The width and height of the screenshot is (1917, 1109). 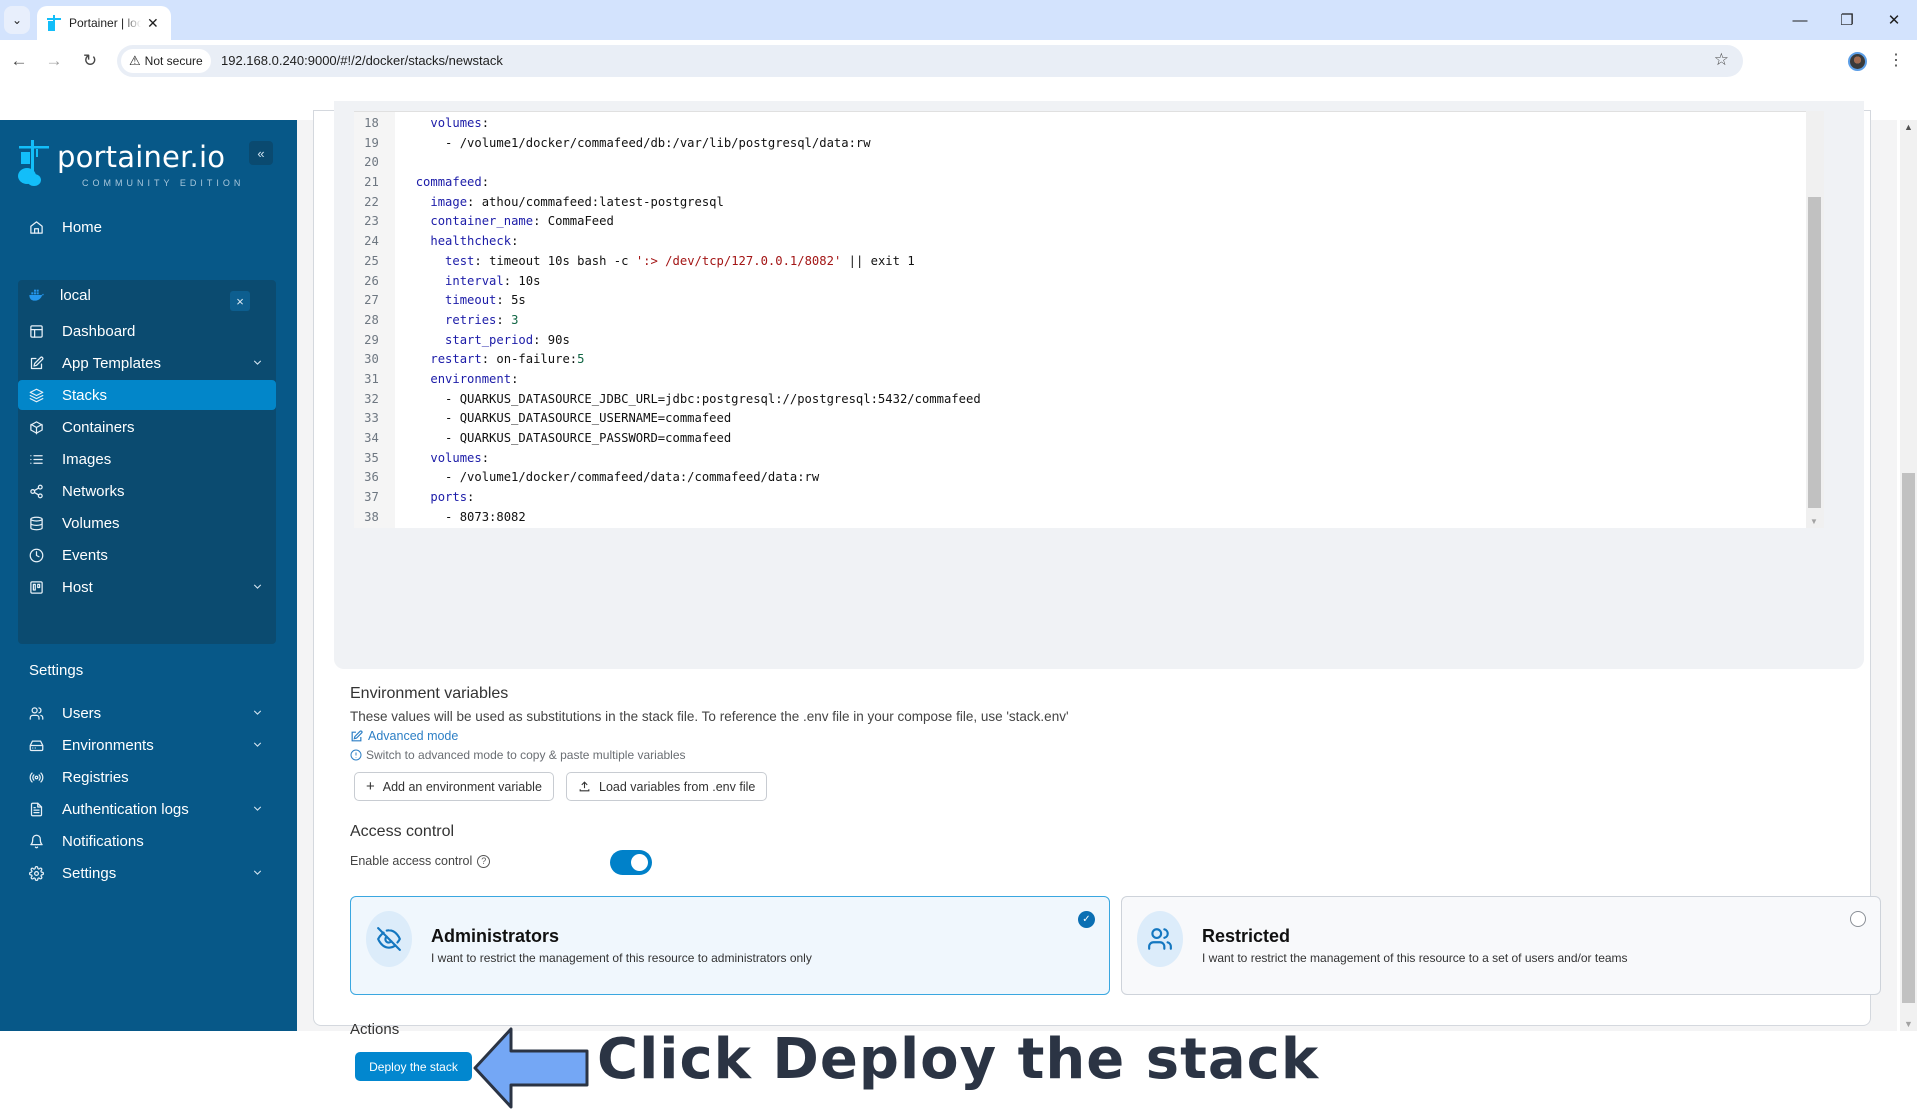 What do you see at coordinates (448, 182) in the screenshot?
I see `code-token: commafeed` at bounding box center [448, 182].